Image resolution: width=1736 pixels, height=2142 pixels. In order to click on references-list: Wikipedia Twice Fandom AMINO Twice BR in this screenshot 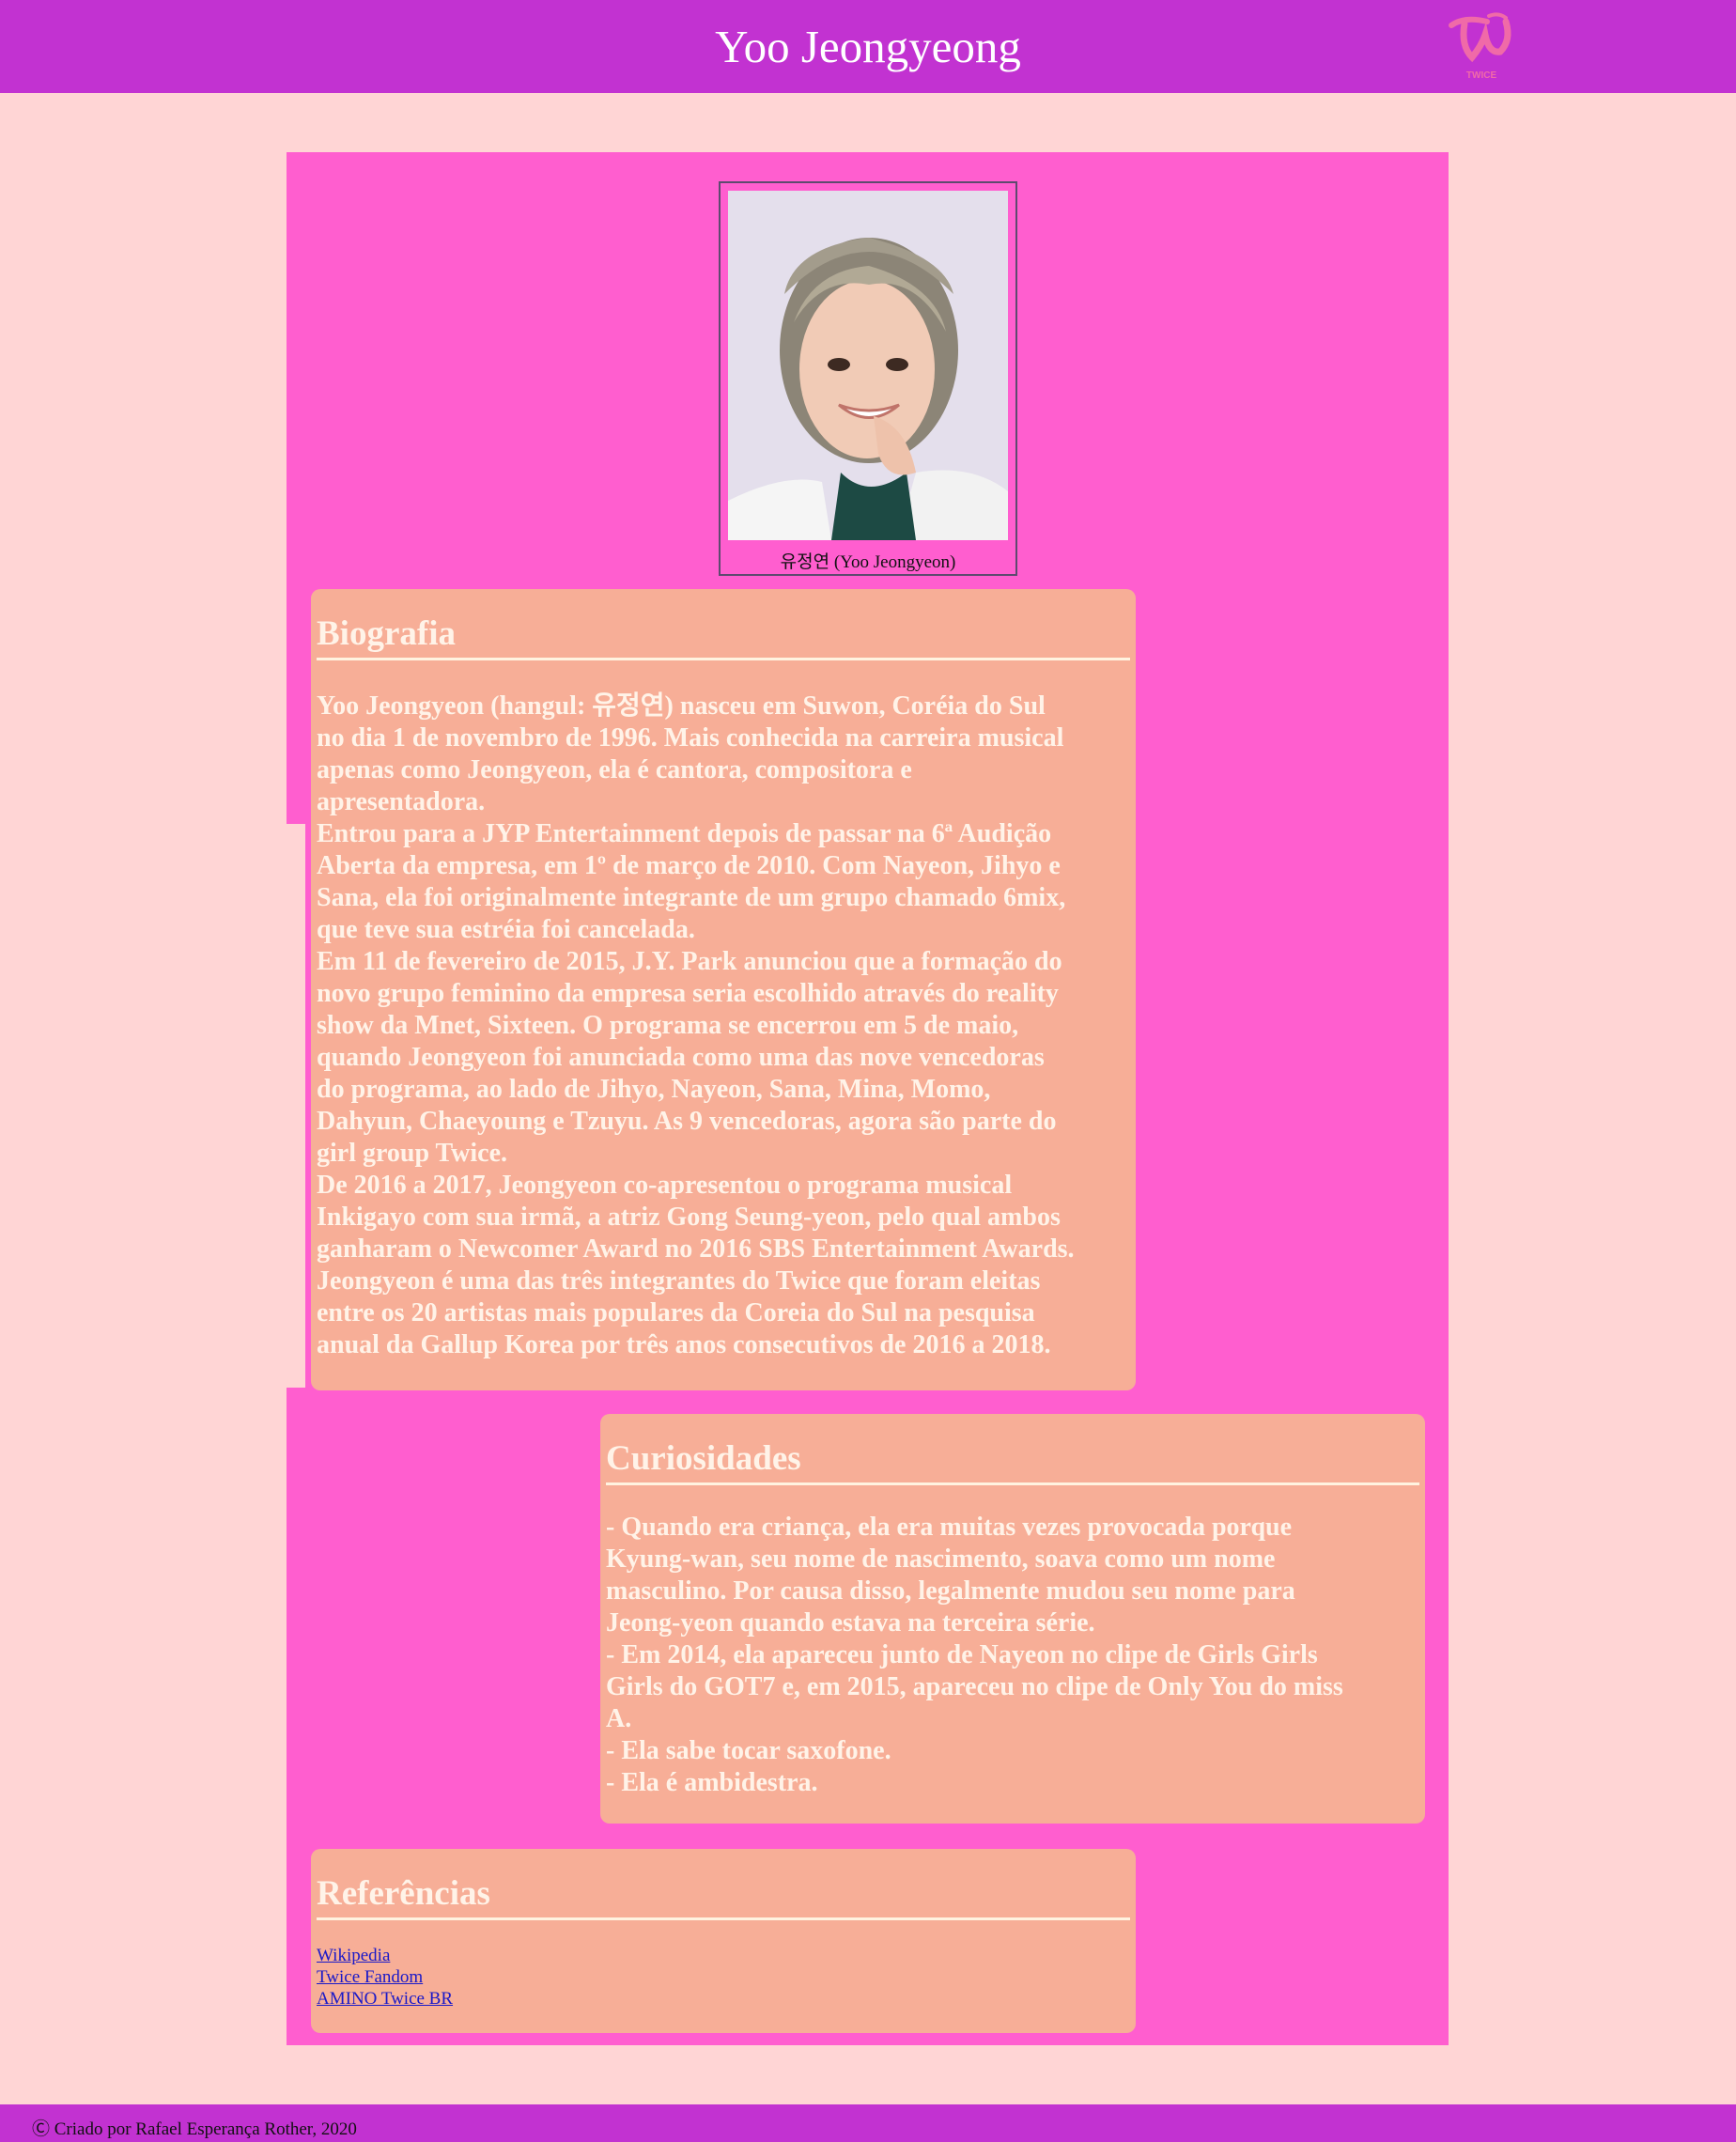, I will do `click(723, 1978)`.